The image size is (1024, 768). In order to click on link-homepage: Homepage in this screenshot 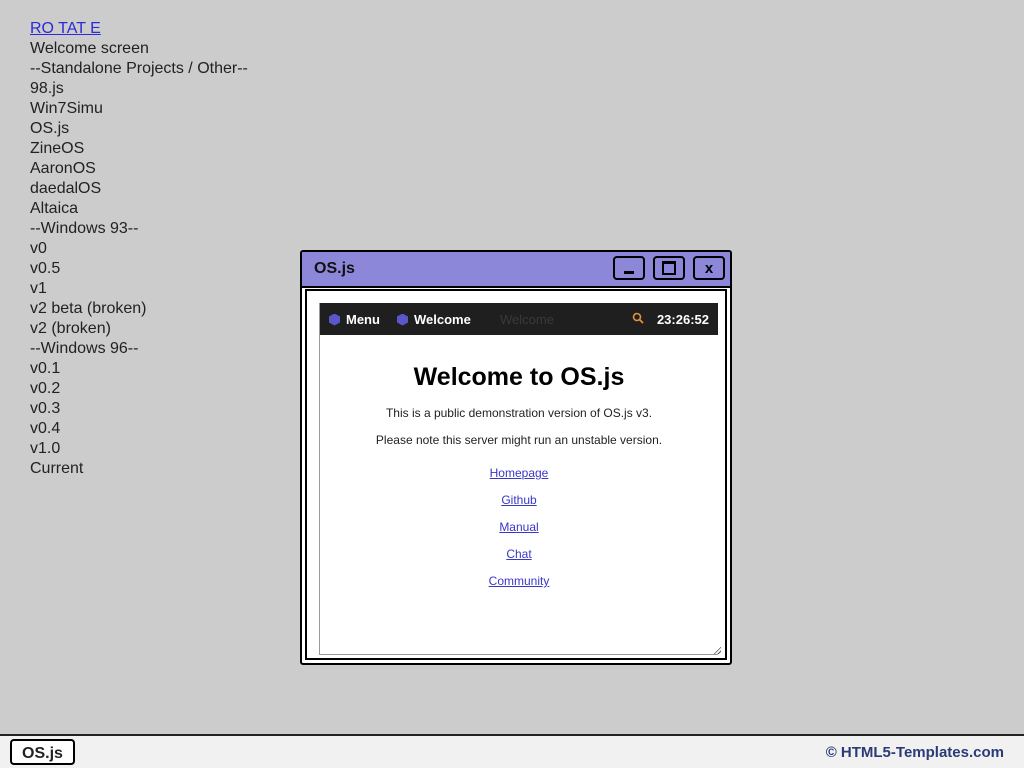, I will do `click(519, 473)`.